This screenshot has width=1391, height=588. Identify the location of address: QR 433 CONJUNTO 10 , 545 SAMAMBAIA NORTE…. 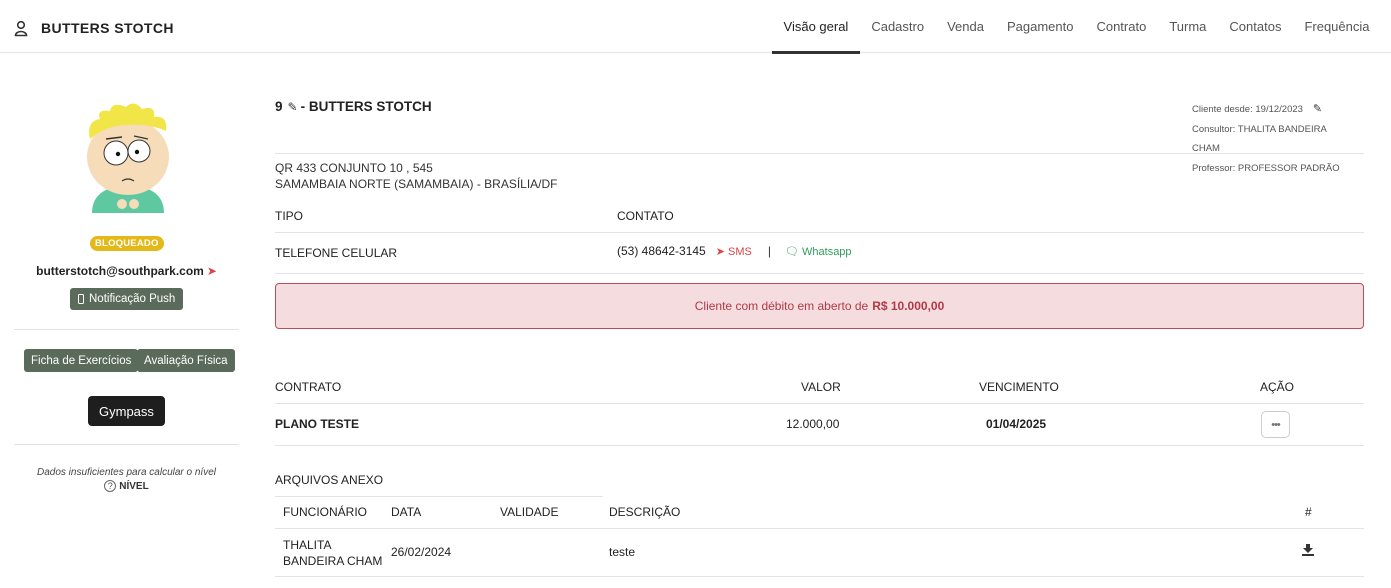
(416, 176).